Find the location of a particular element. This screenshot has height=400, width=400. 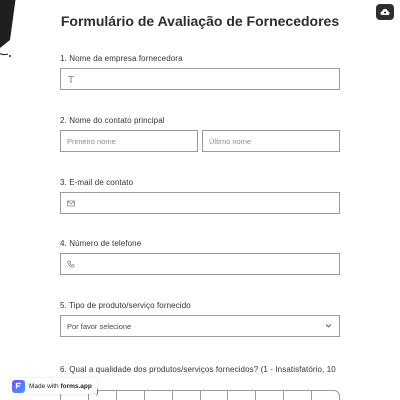

badge-text: Made with forms.app is located at coordinates (60, 386).